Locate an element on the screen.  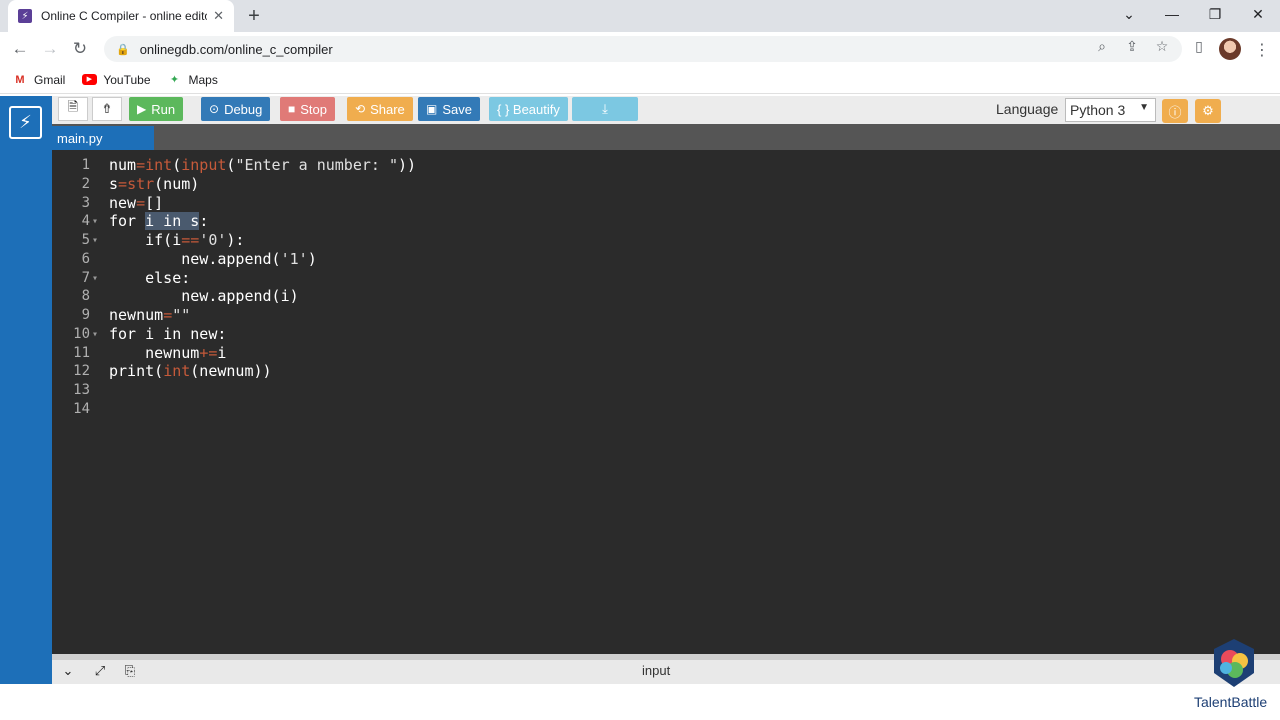
bookmark-star-icon: ☆ is located at coordinates (1162, 46).